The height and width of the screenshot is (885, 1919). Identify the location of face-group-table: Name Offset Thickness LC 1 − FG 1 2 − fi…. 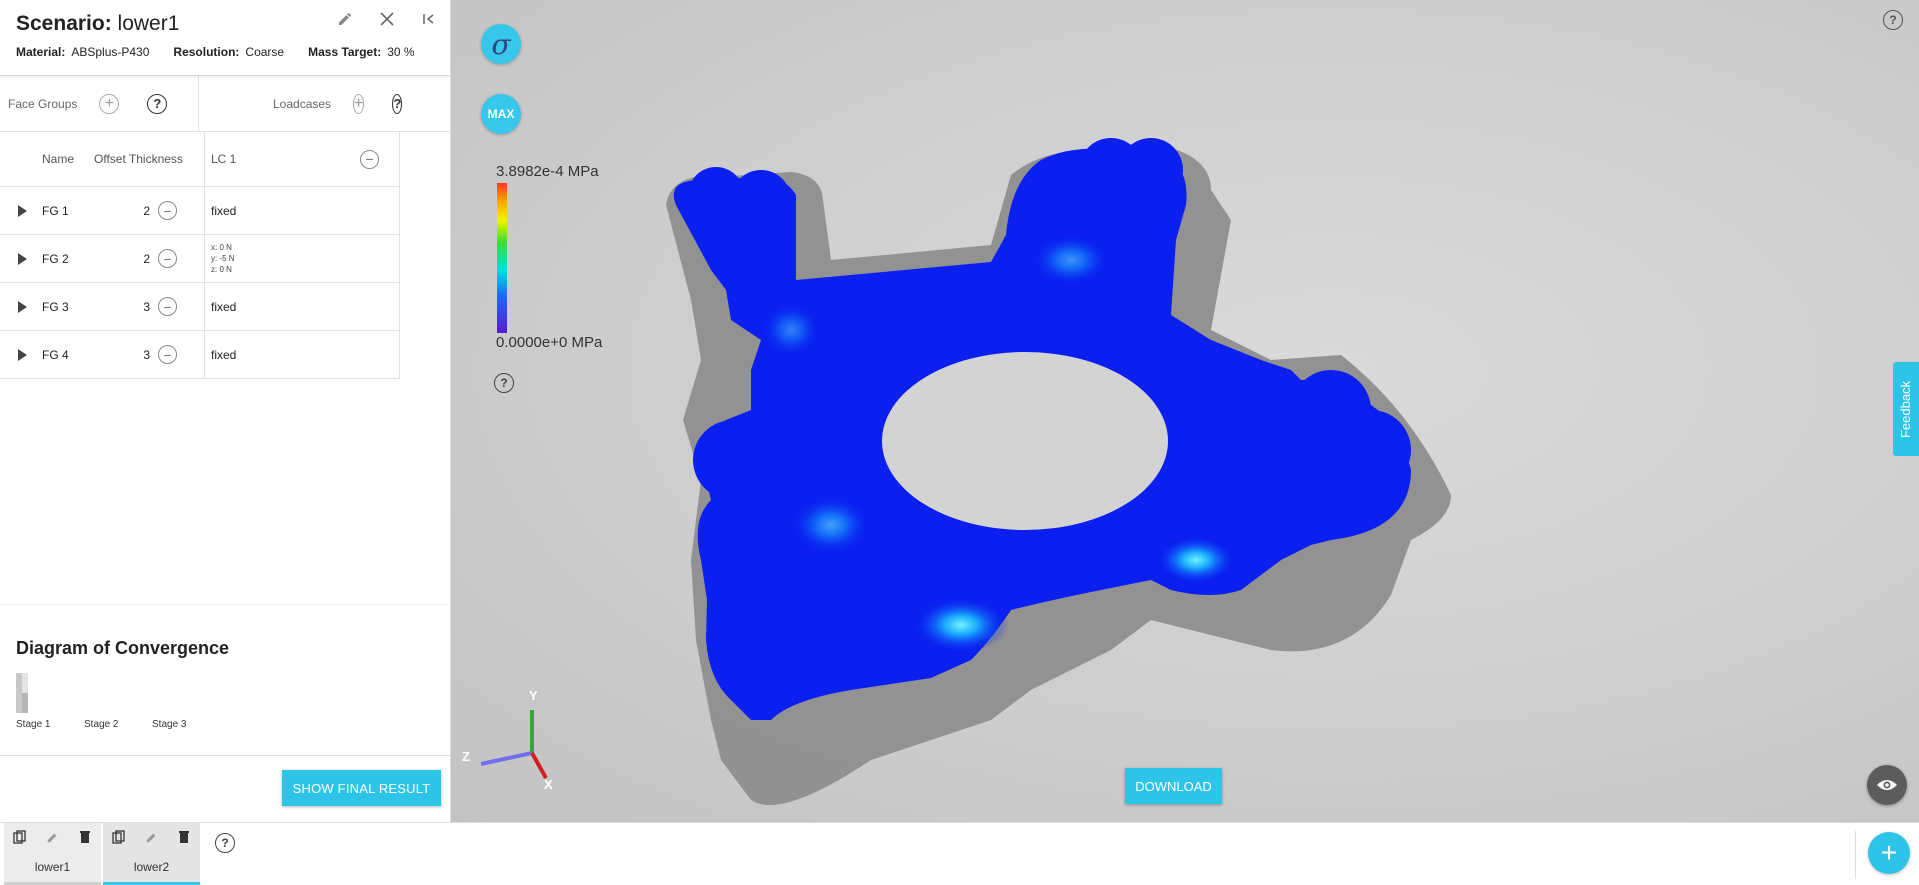
(200, 255).